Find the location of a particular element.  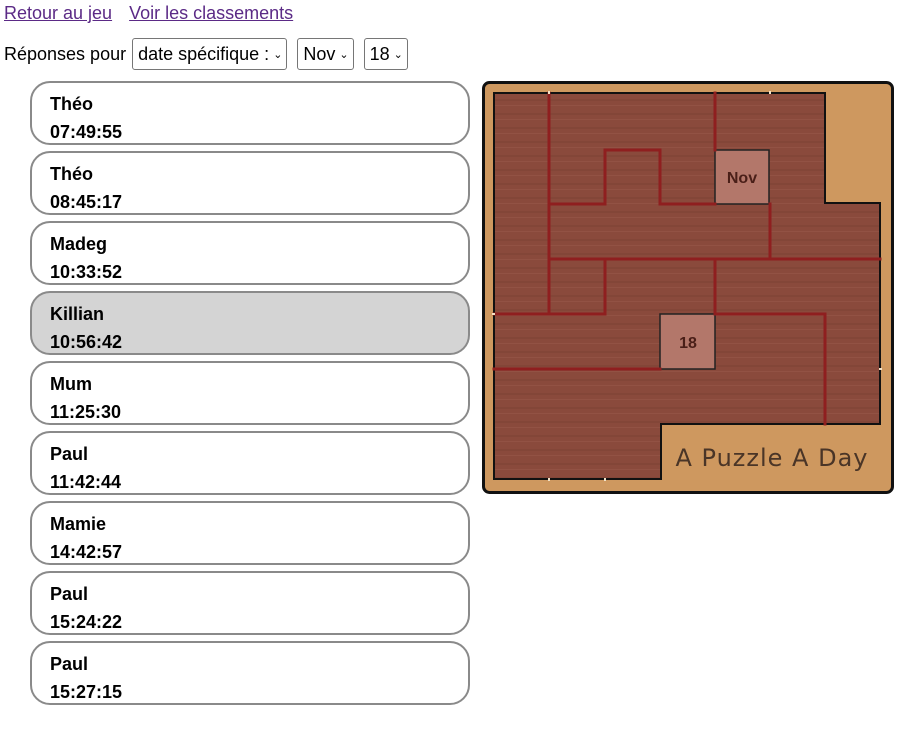

answer-card: Mum 11:25:30 is located at coordinates (250, 393).